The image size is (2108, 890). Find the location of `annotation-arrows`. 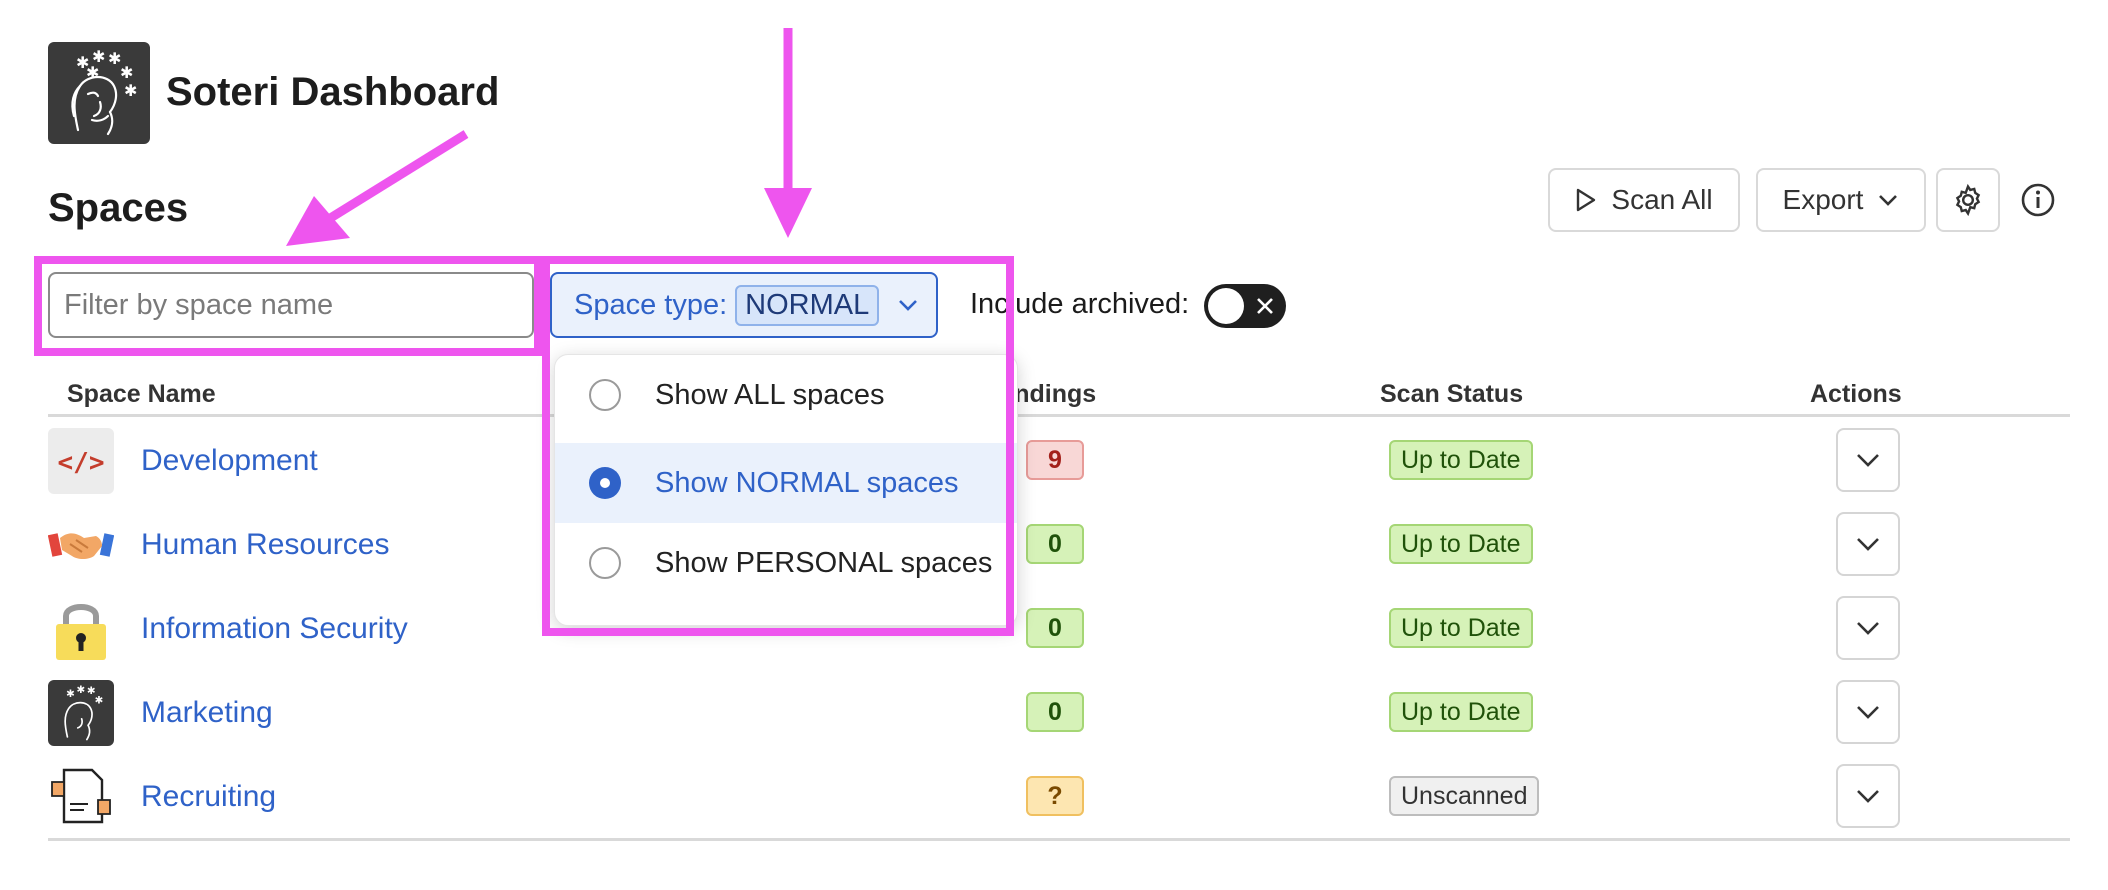

annotation-arrows is located at coordinates (549, 137).